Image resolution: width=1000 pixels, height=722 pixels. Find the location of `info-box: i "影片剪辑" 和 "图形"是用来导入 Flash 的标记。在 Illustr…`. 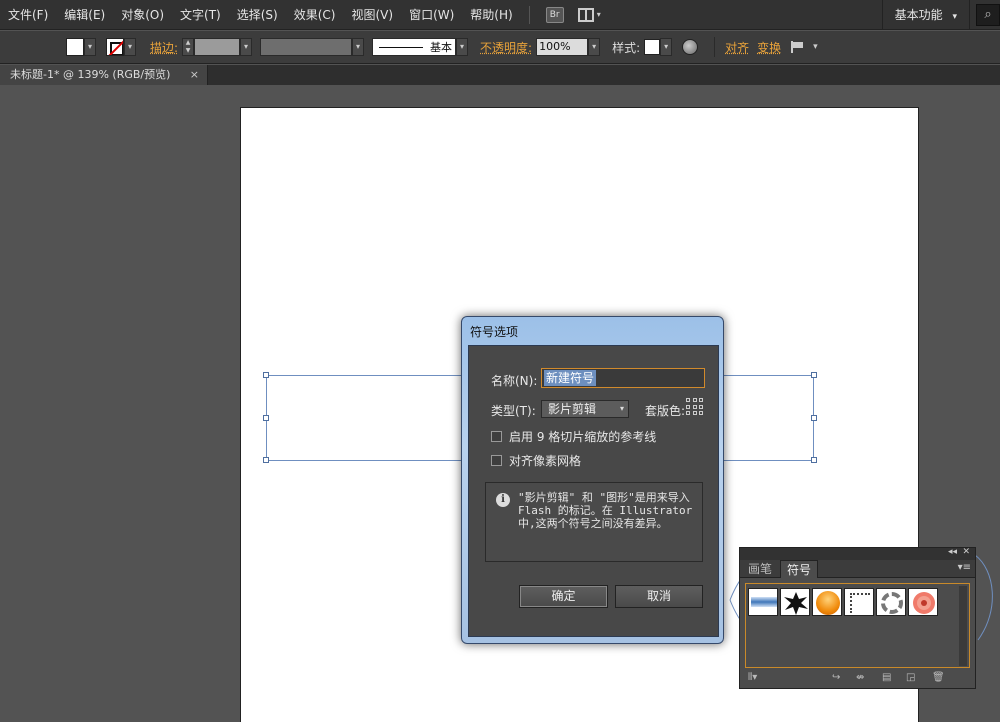

info-box: i "影片剪辑" 和 "图形"是用来导入 Flash 的标记。在 Illustr… is located at coordinates (594, 522).